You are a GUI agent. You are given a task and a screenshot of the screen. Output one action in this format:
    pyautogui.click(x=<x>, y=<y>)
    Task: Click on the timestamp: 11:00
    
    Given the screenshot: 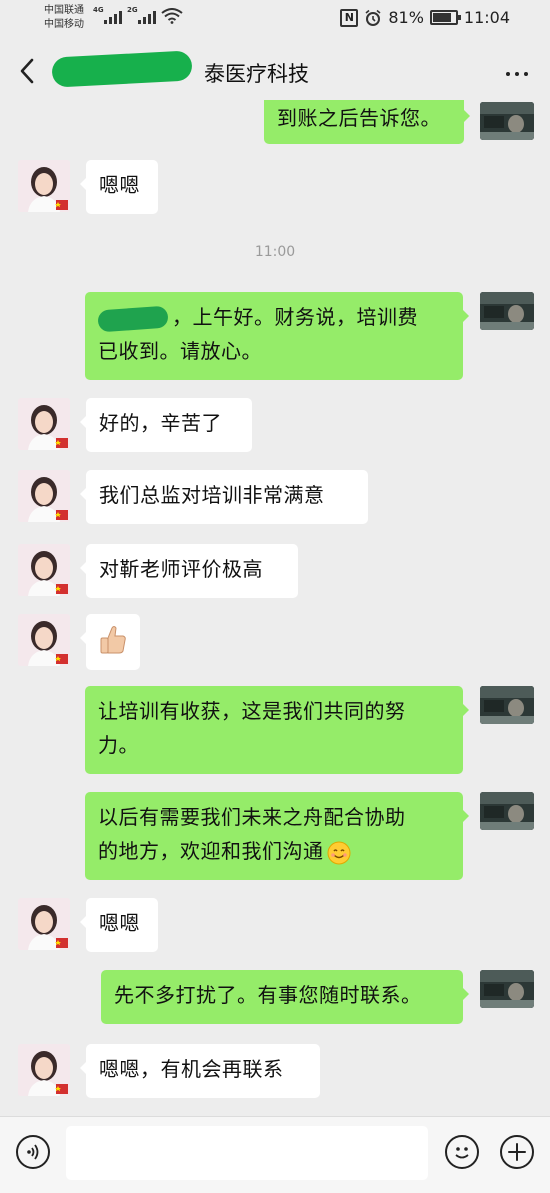 What is the action you would take?
    pyautogui.click(x=275, y=252)
    